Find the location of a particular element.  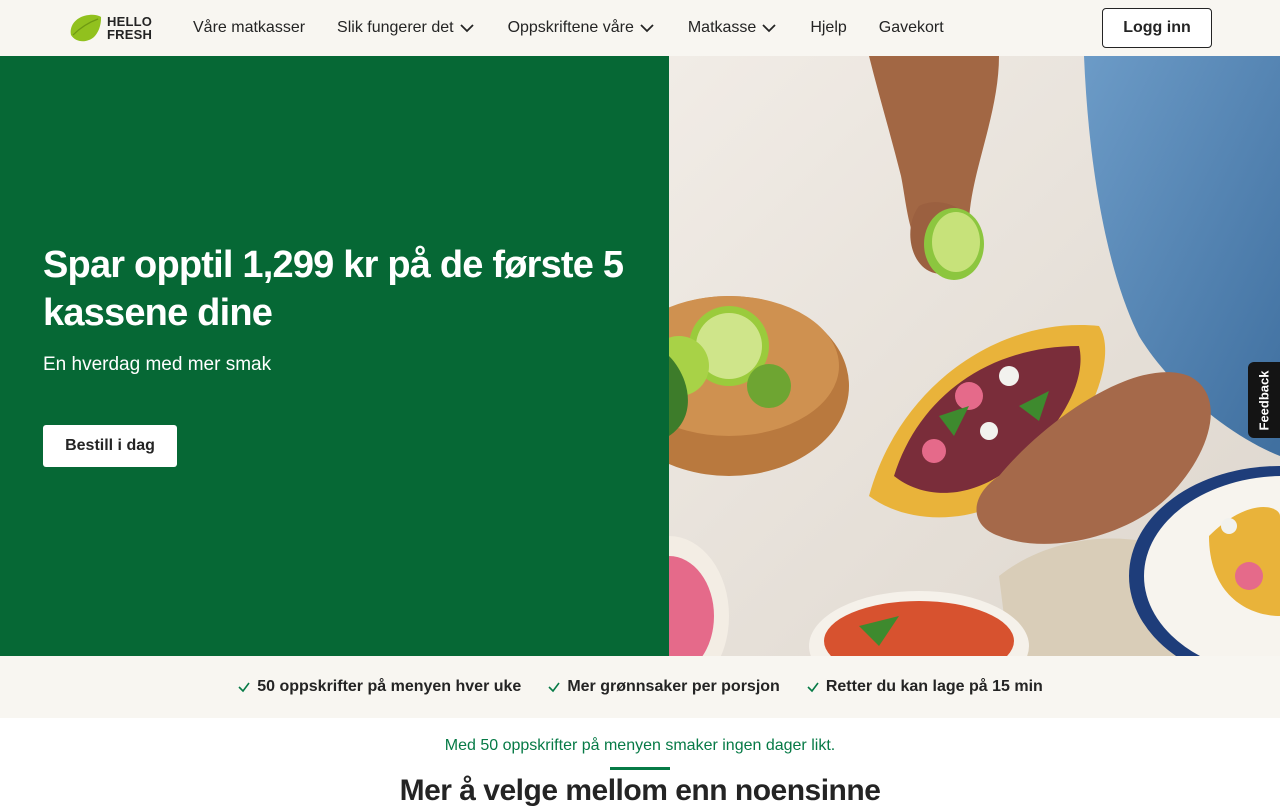

nav-label: Hjelp is located at coordinates (828, 27).